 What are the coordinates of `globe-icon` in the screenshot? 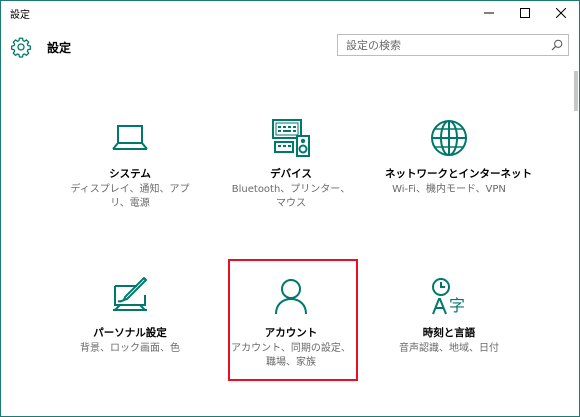 It's located at (449, 138).